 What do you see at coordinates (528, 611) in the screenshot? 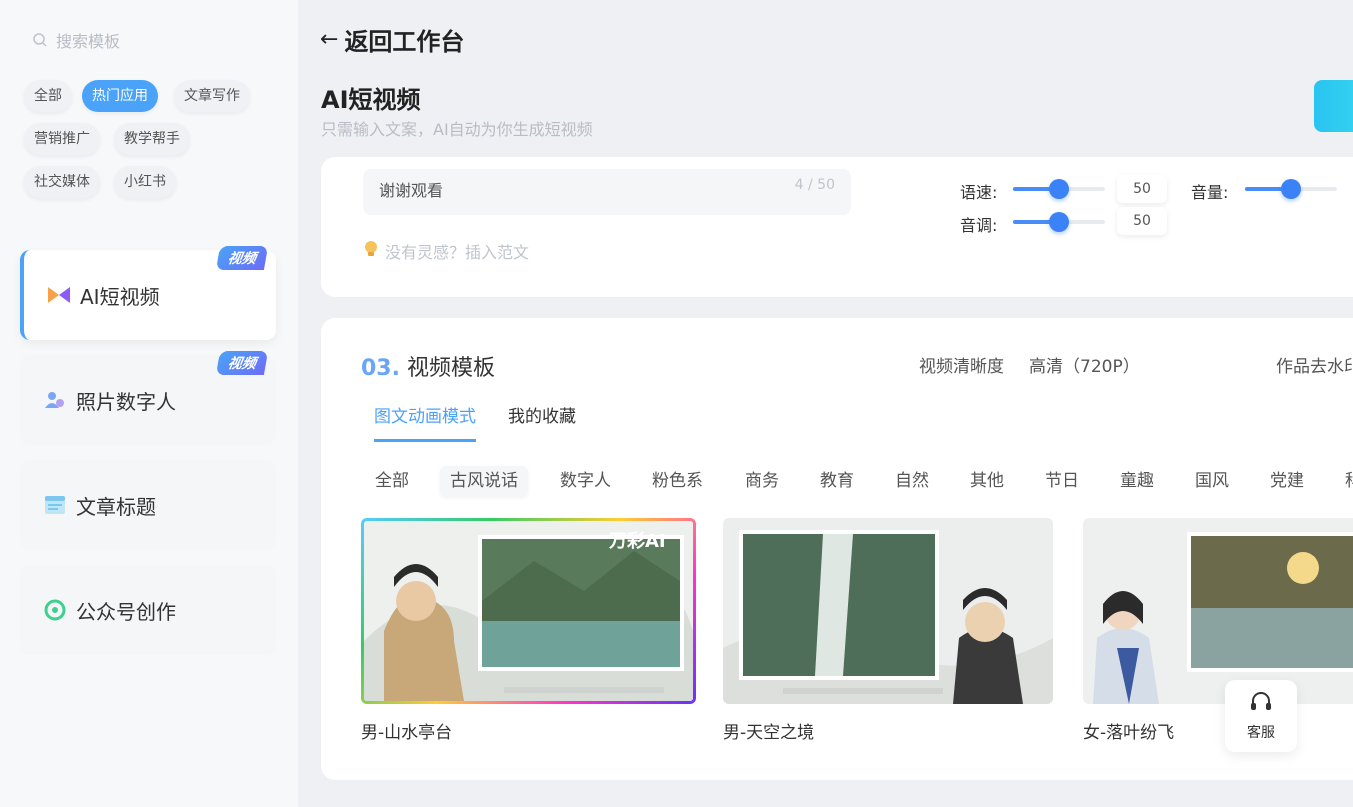
I see `template-card-mountain-pavilion: 万彩AI` at bounding box center [528, 611].